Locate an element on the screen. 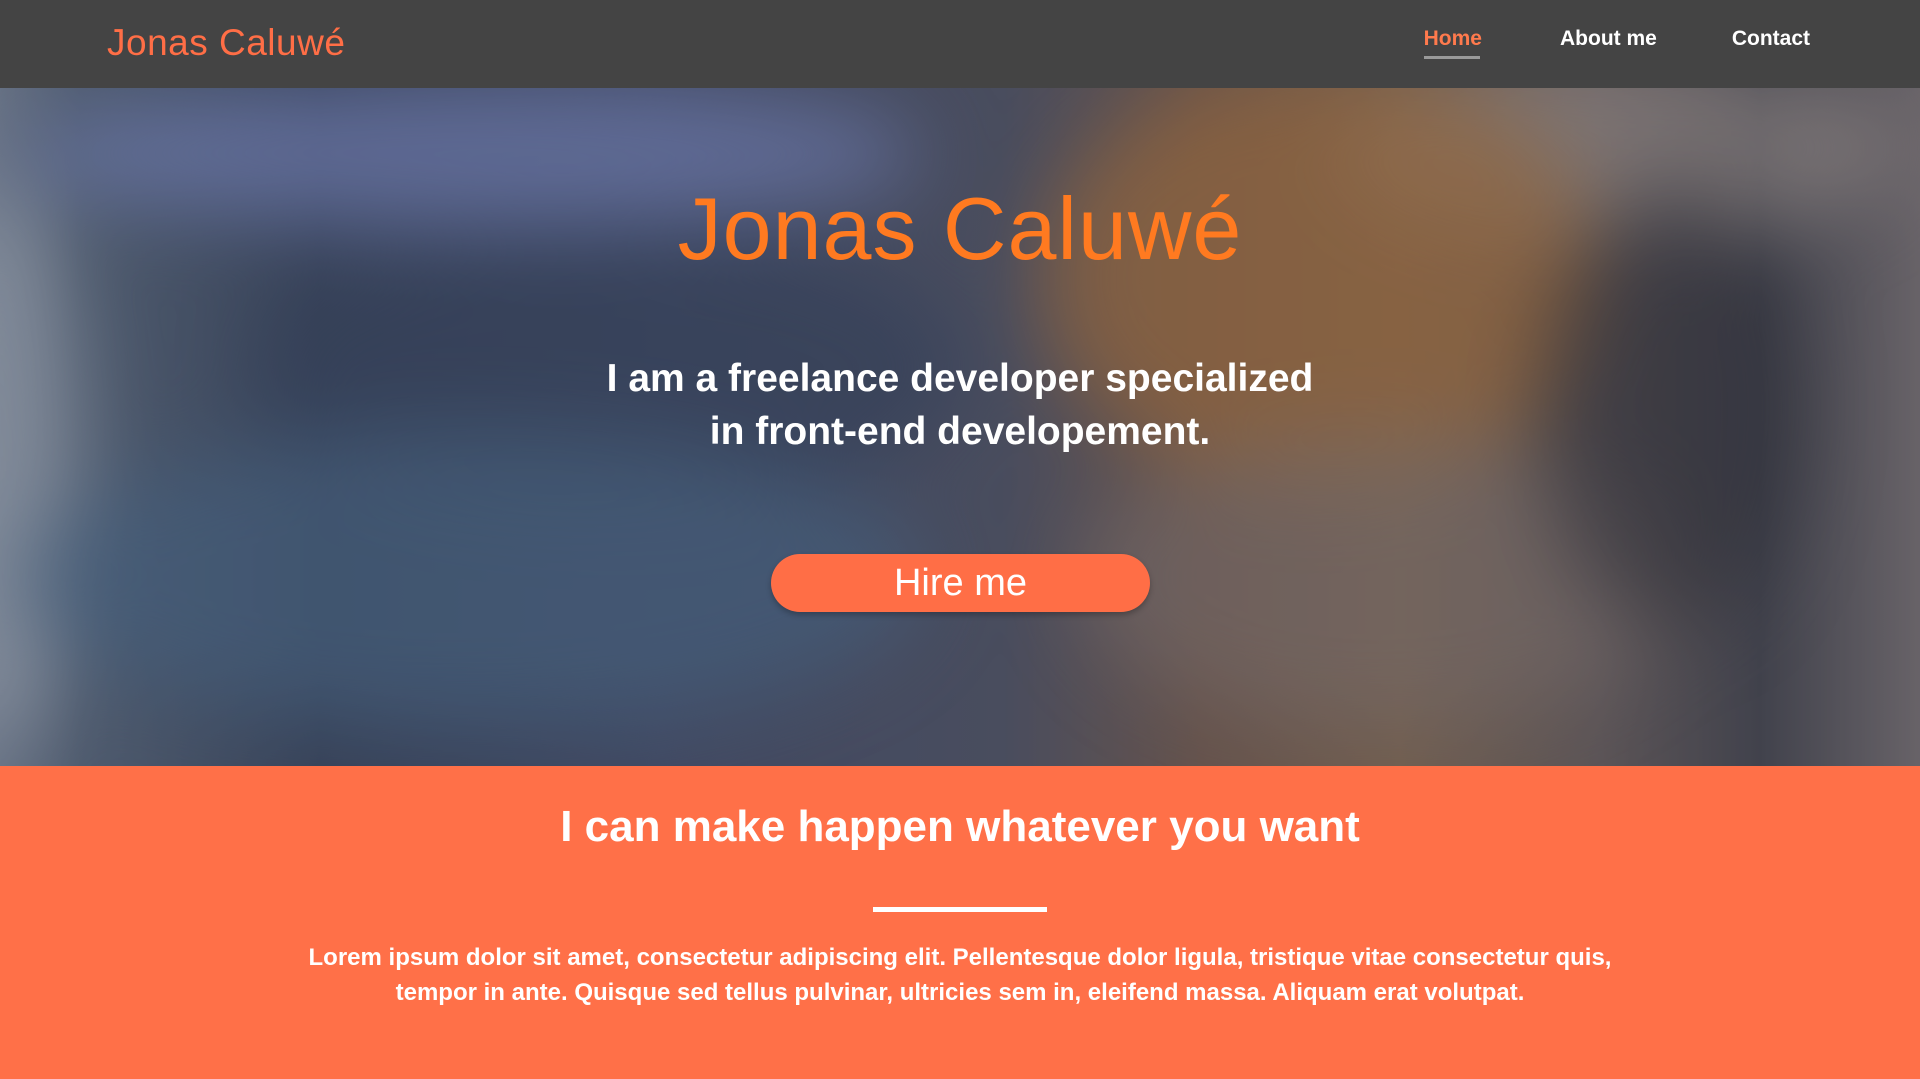  section-divider is located at coordinates (960, 909).